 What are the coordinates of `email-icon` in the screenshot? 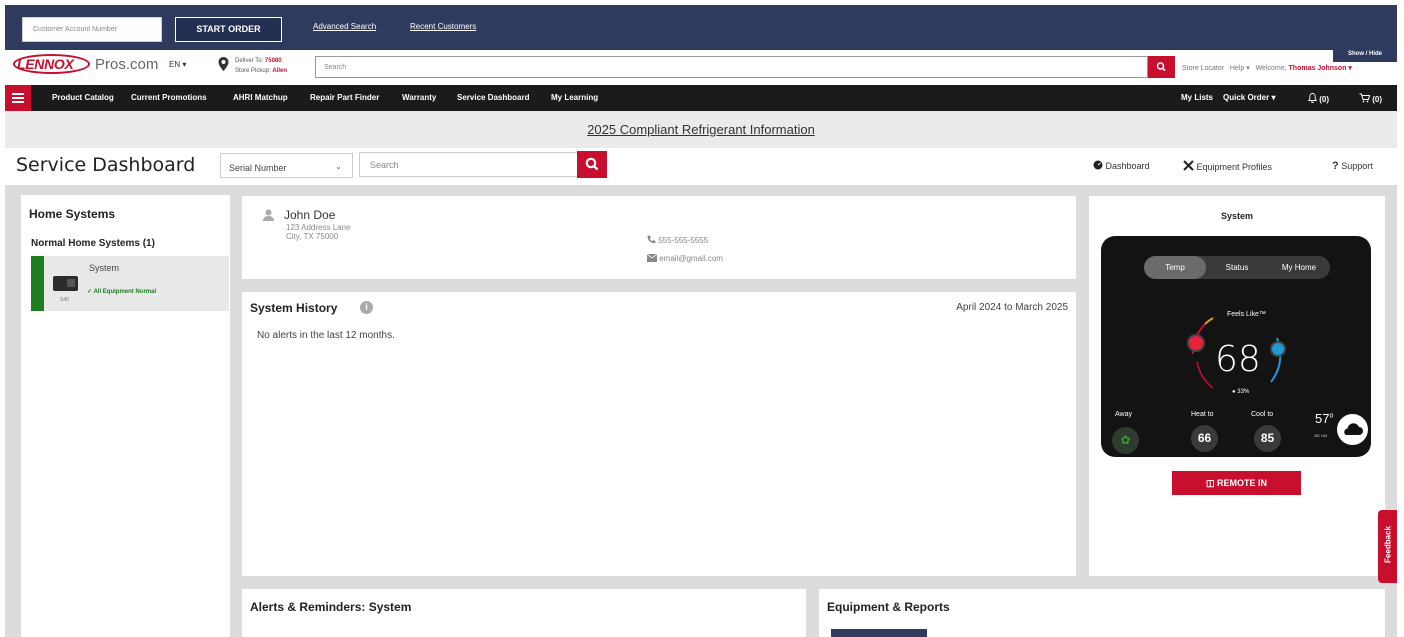 It's located at (652, 257).